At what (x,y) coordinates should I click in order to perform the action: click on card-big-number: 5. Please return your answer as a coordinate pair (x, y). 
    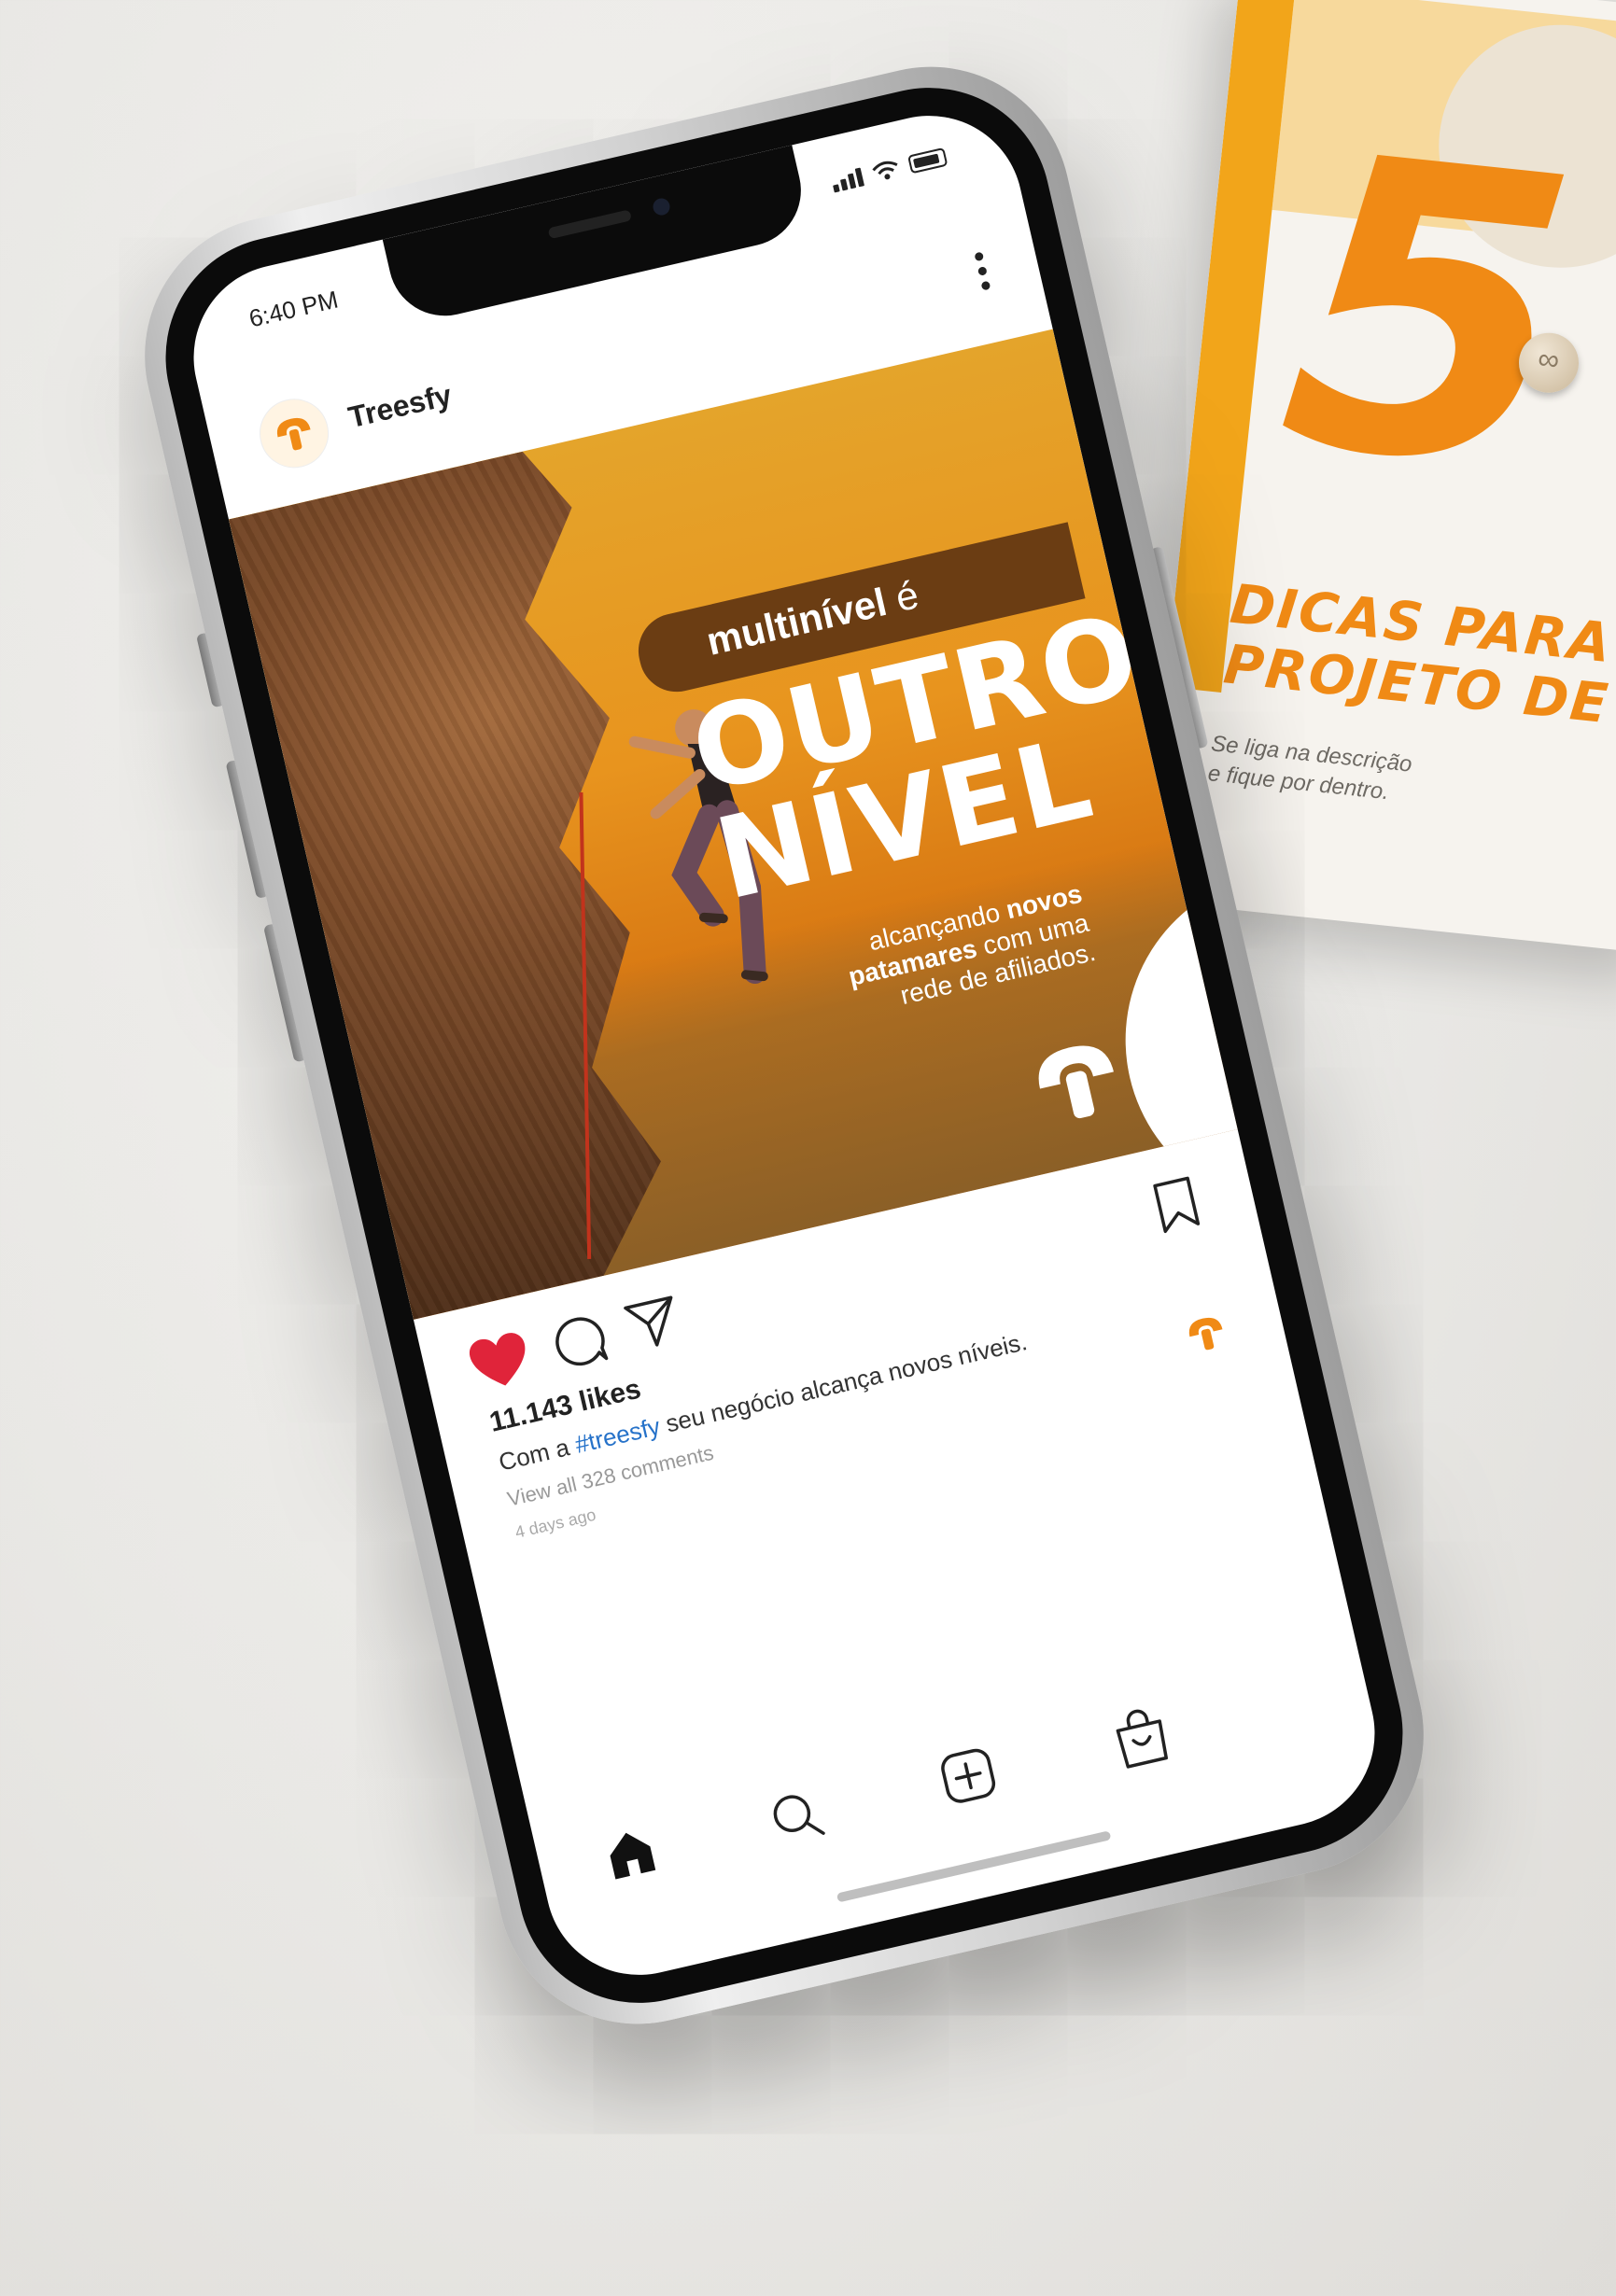
    Looking at the image, I should click on (1430, 315).